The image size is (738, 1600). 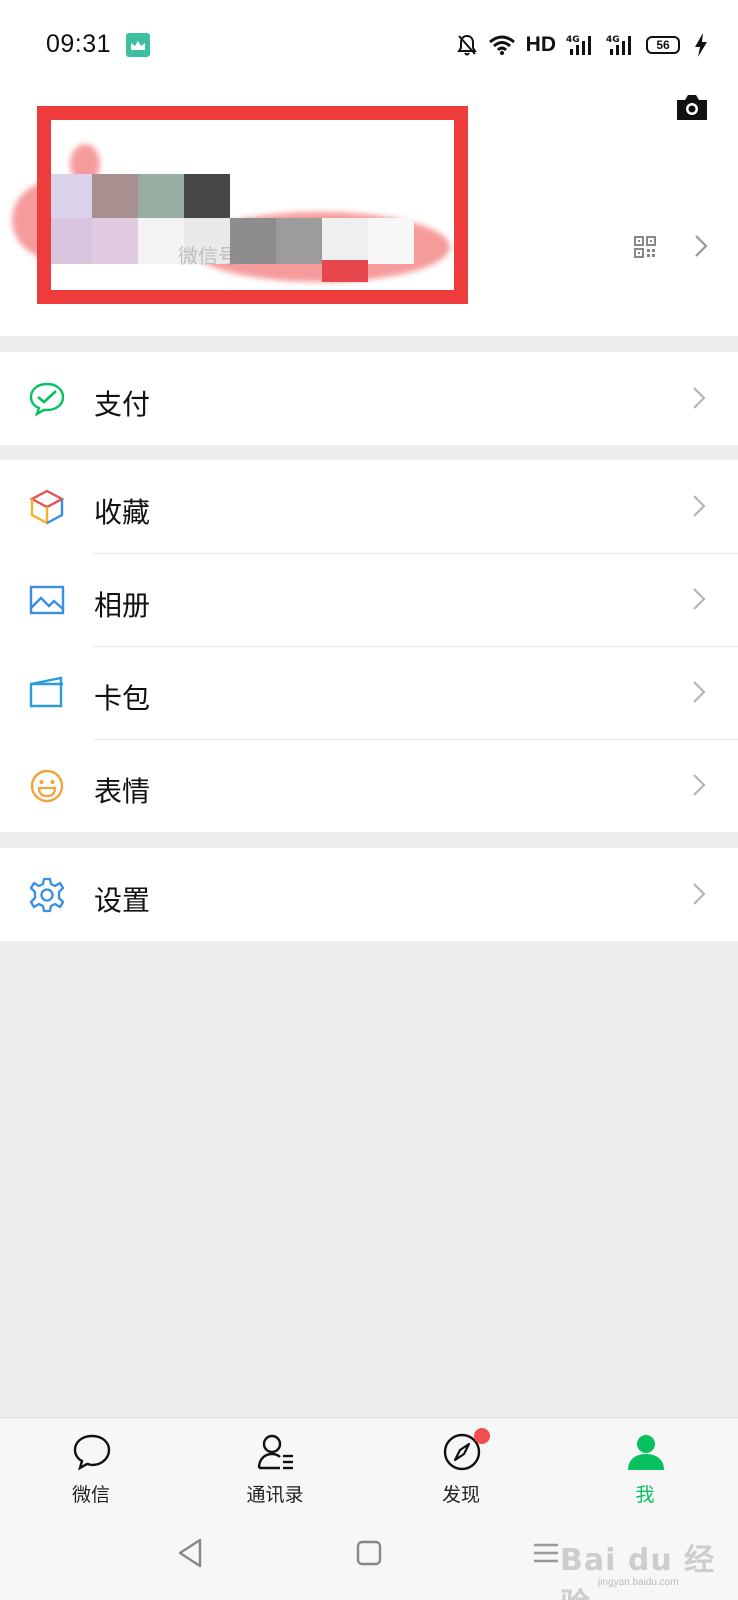 I want to click on menu-label: 支付, so click(x=122, y=404).